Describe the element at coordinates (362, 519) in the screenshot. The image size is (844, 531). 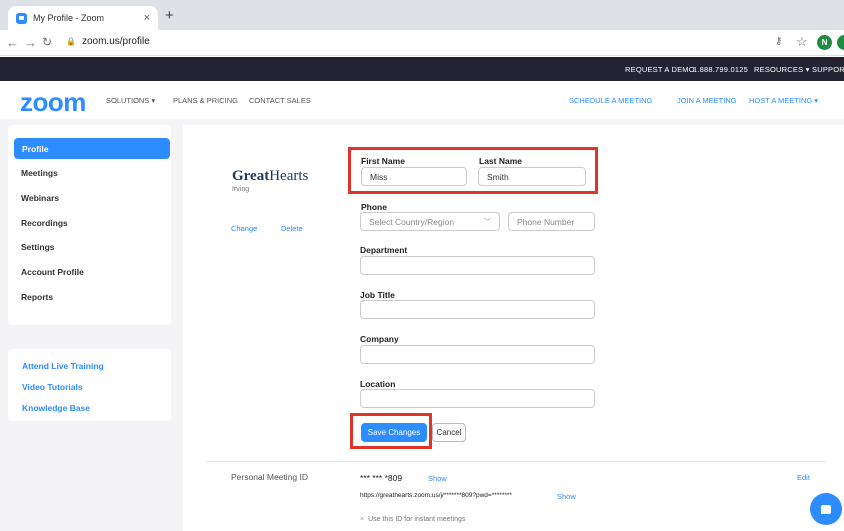
I see `close-icon: ×` at that location.